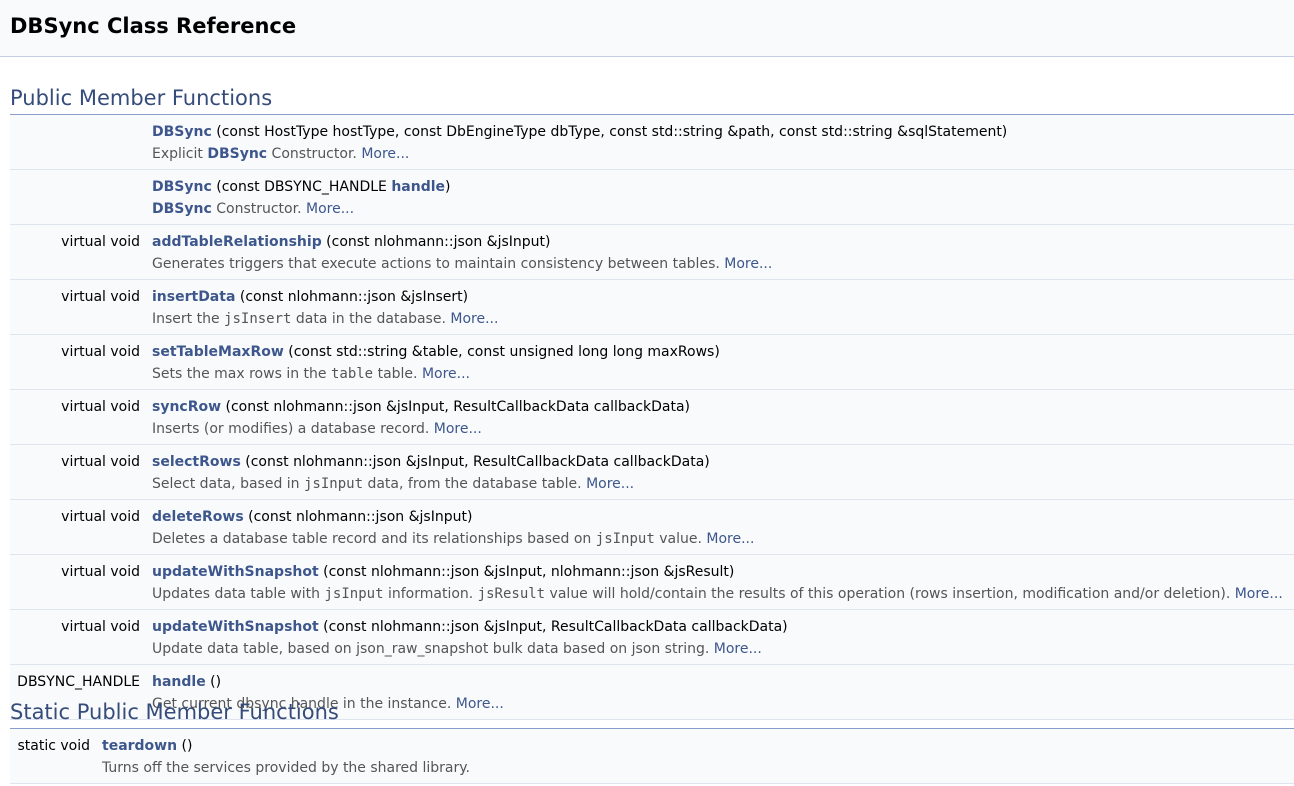 The image size is (1294, 786). What do you see at coordinates (371, 319) in the screenshot?
I see `text-fragment: data in the database.` at bounding box center [371, 319].